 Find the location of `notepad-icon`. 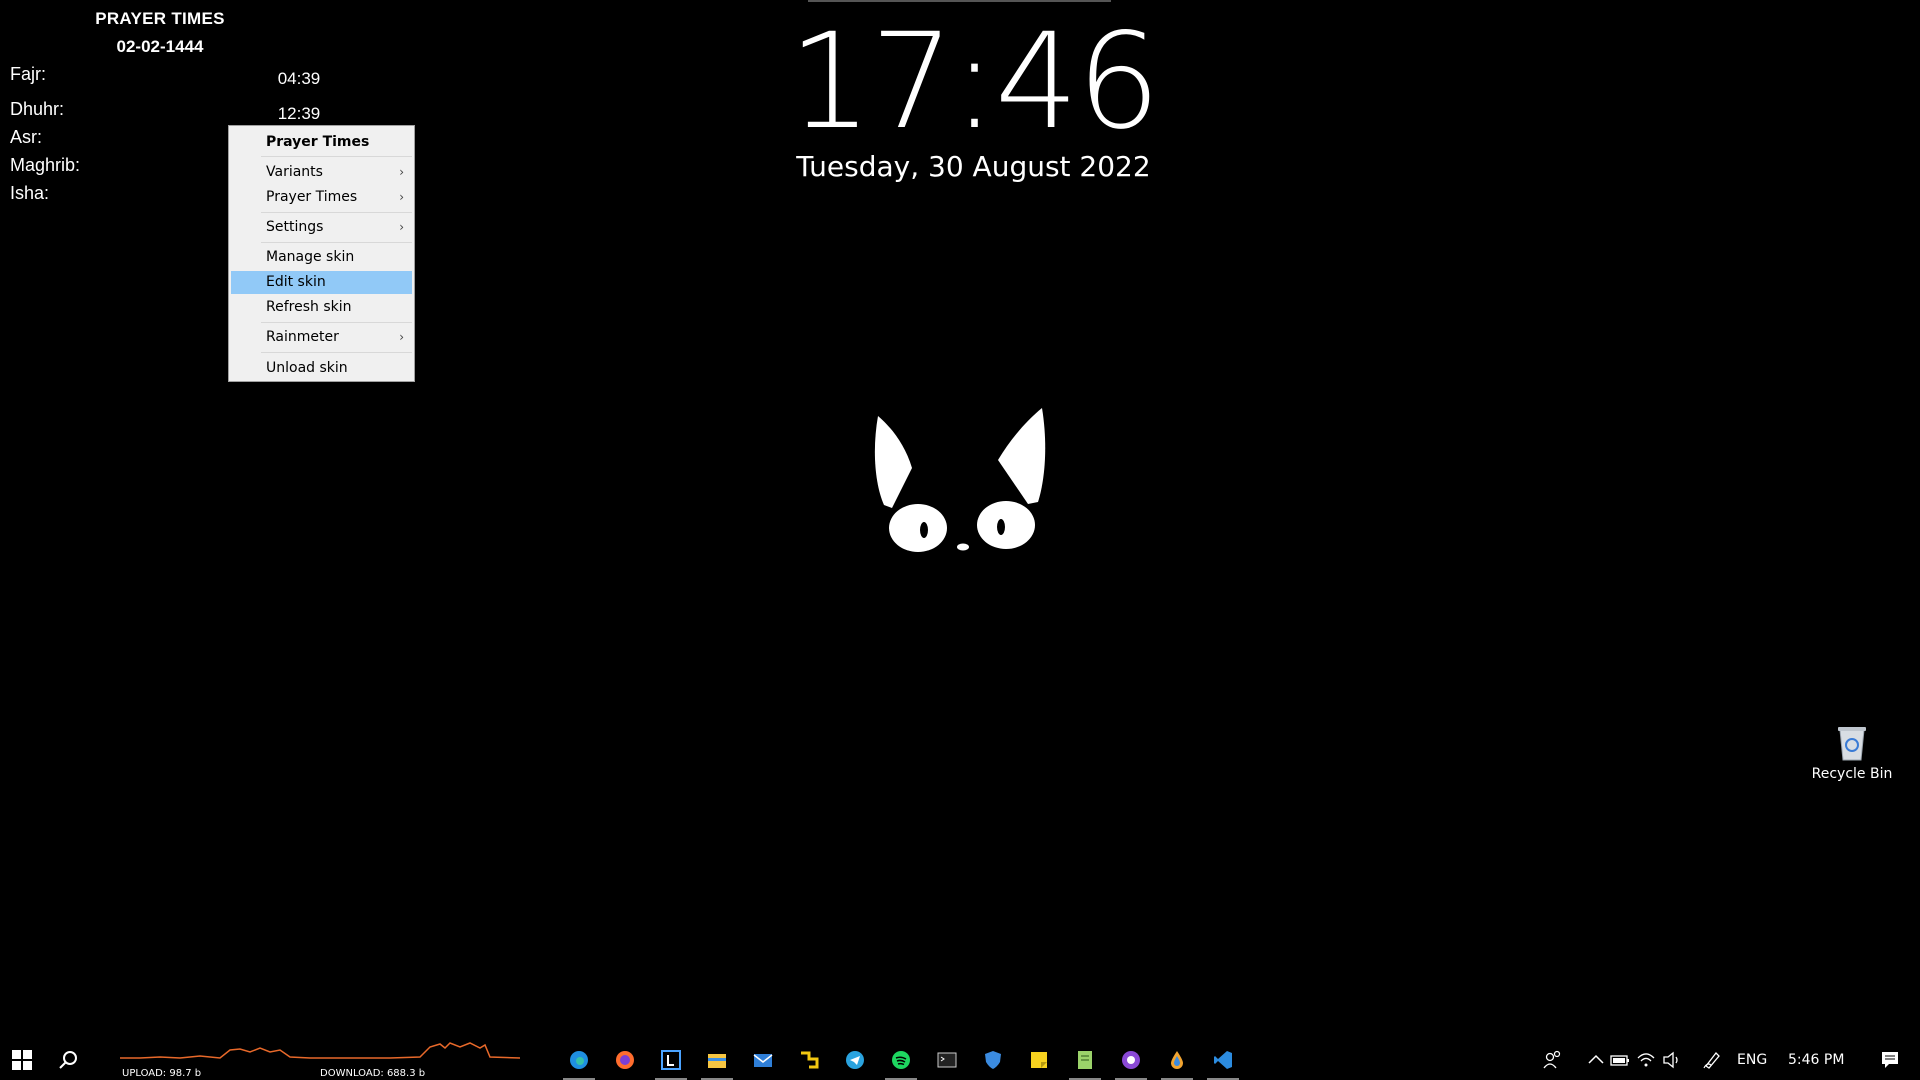

notepad-icon is located at coordinates (1085, 1060).